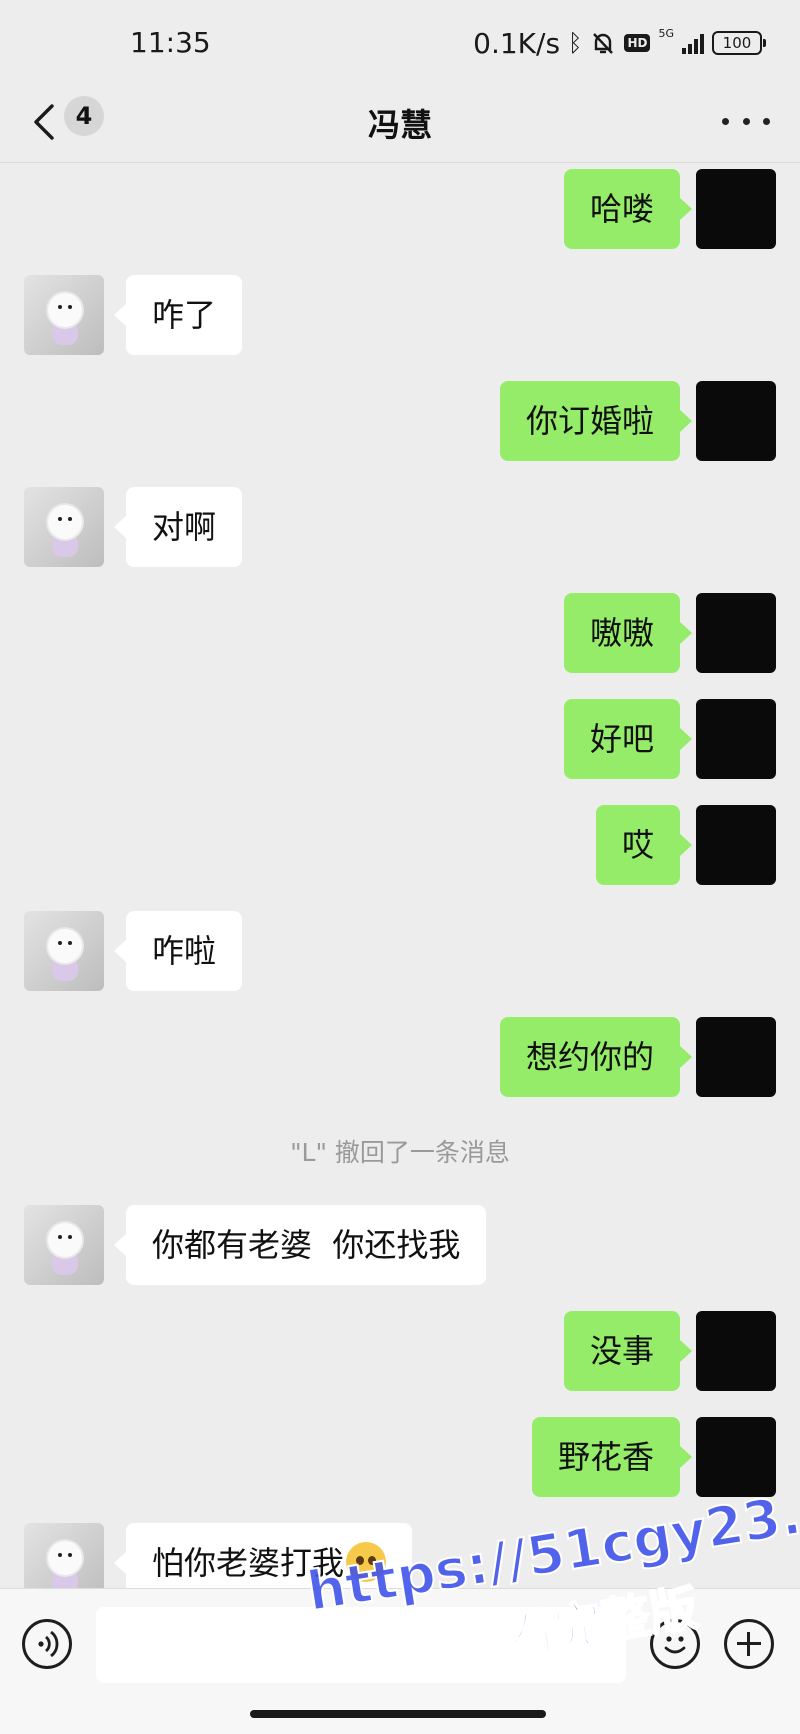 The width and height of the screenshot is (800, 1734). I want to click on message-row: 没事, so click(400, 1353).